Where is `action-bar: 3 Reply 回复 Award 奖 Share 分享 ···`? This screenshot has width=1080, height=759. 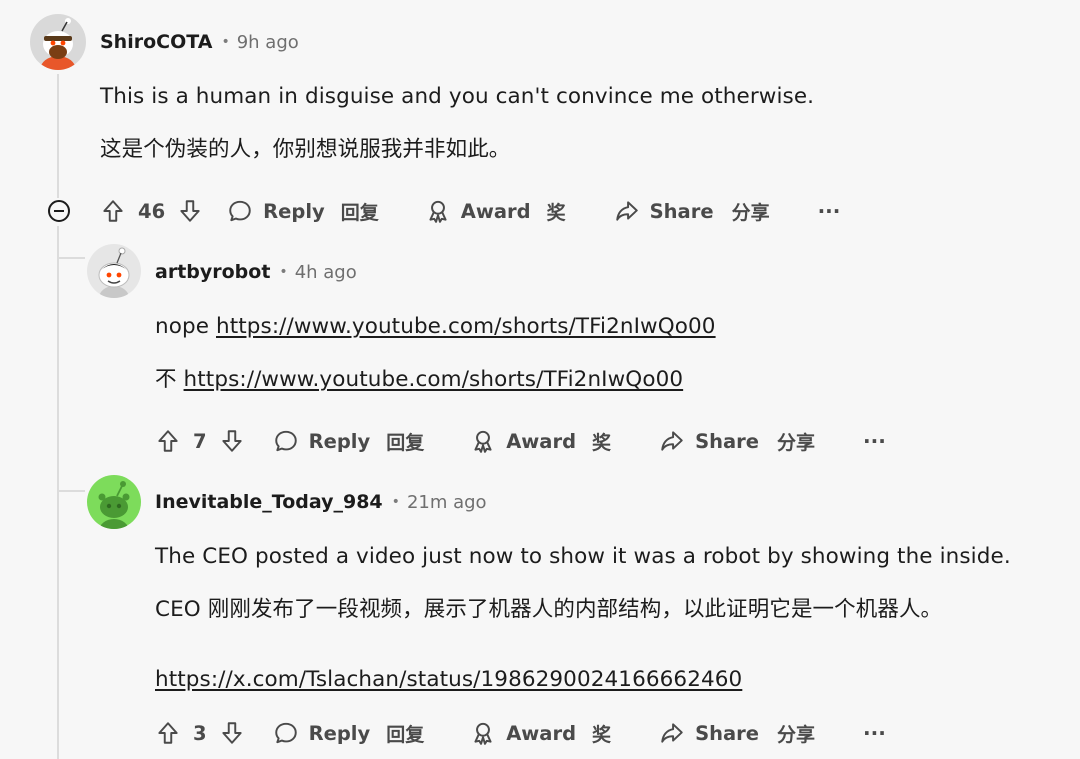
action-bar: 3 Reply 回复 Award 奖 Share 分享 ··· is located at coordinates (520, 733).